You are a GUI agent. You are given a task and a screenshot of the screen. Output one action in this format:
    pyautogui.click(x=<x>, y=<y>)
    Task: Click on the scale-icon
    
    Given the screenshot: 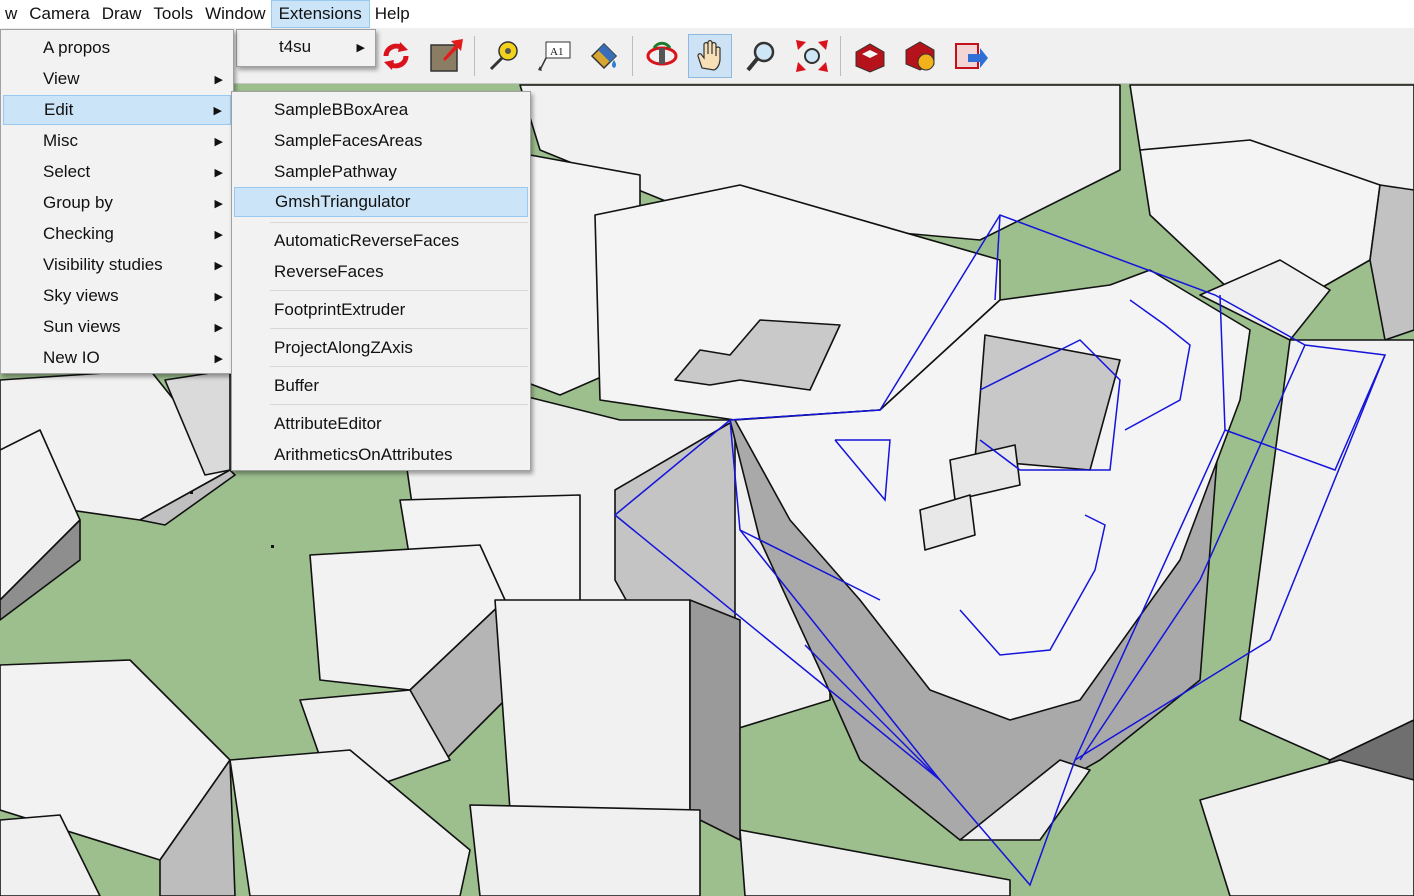 What is the action you would take?
    pyautogui.click(x=446, y=55)
    